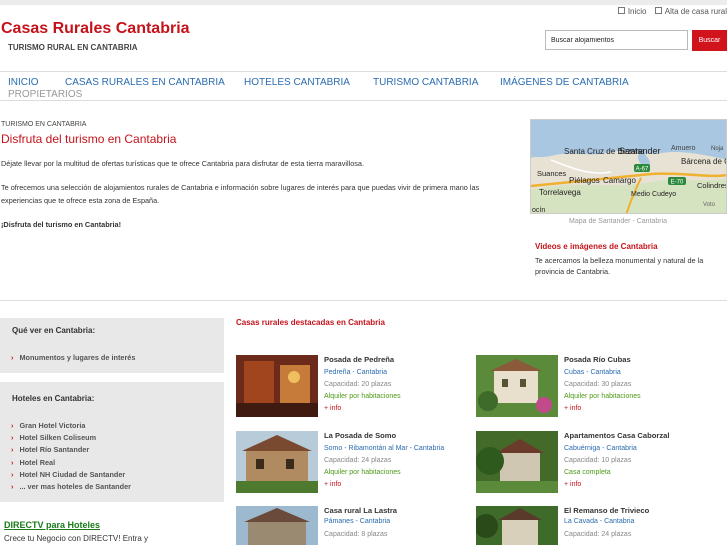  Describe the element at coordinates (73, 47) in the screenshot. I see `site-tagline: TURISMO RURAL EN CANTABRIA` at that location.